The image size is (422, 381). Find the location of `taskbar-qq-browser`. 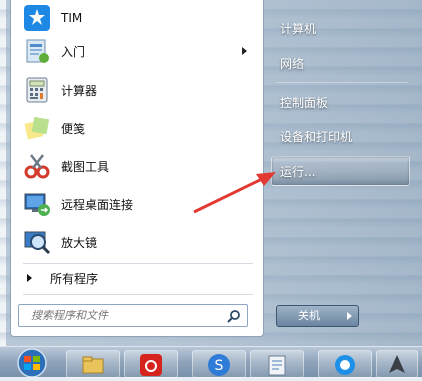

taskbar-qq-browser is located at coordinates (345, 364).